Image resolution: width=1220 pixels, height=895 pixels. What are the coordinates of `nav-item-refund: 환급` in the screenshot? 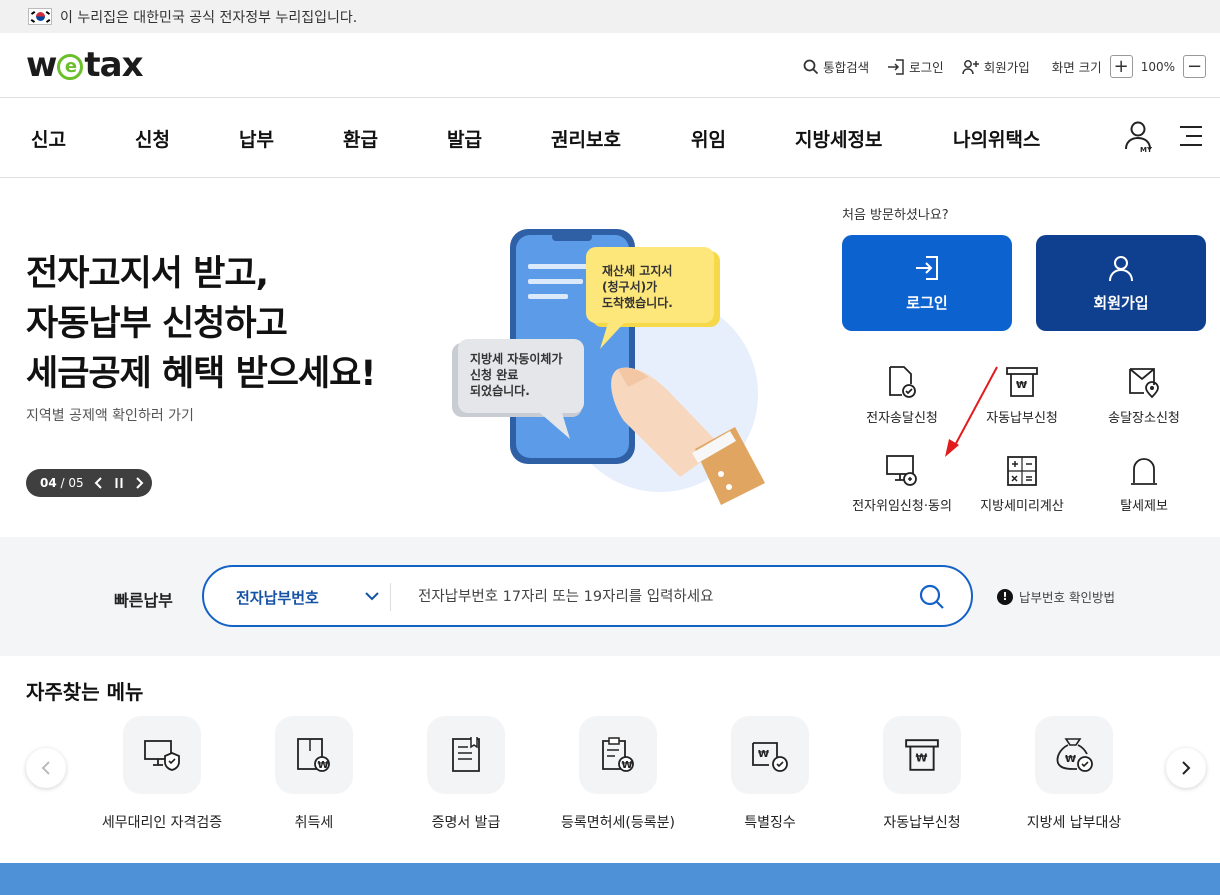 It's located at (360, 138).